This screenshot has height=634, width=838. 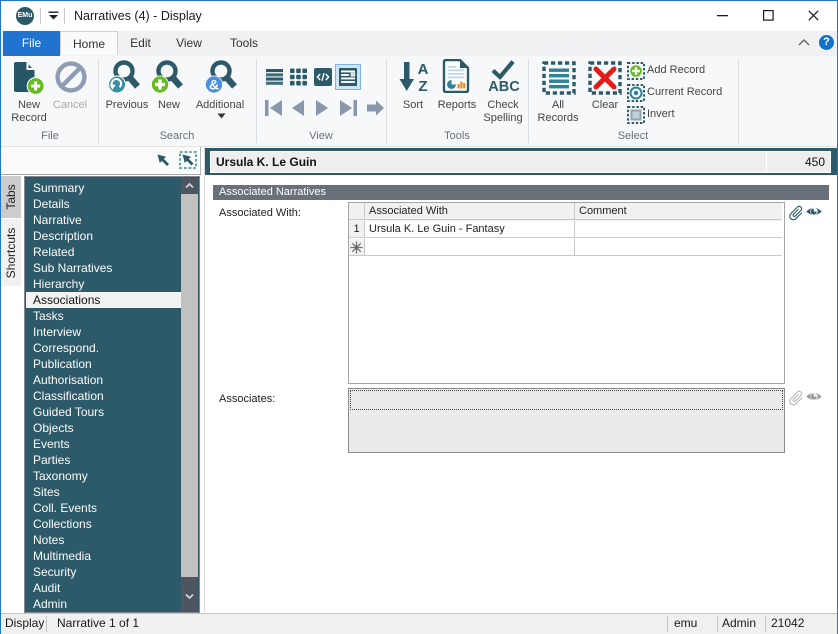 I want to click on svg-text: Z, so click(x=422, y=86).